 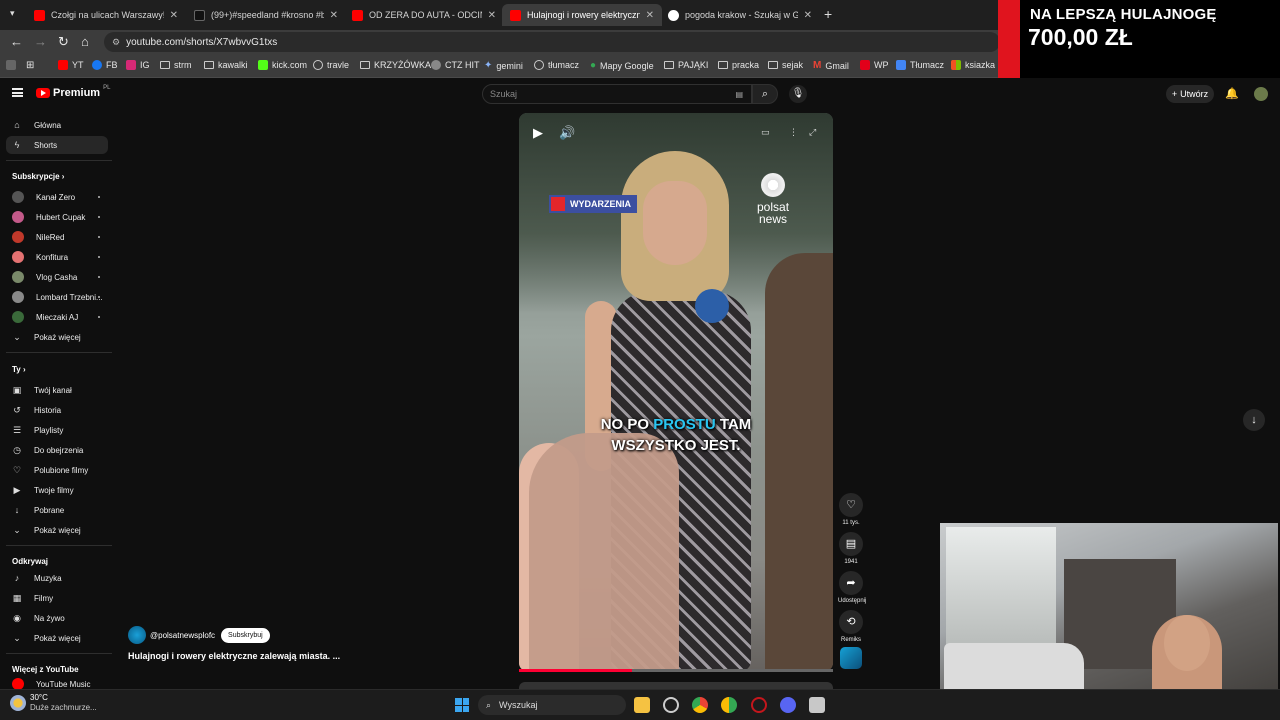 I want to click on sidebar-show-more-explore: ⌄ Pokaż więcej, so click(x=57, y=638).